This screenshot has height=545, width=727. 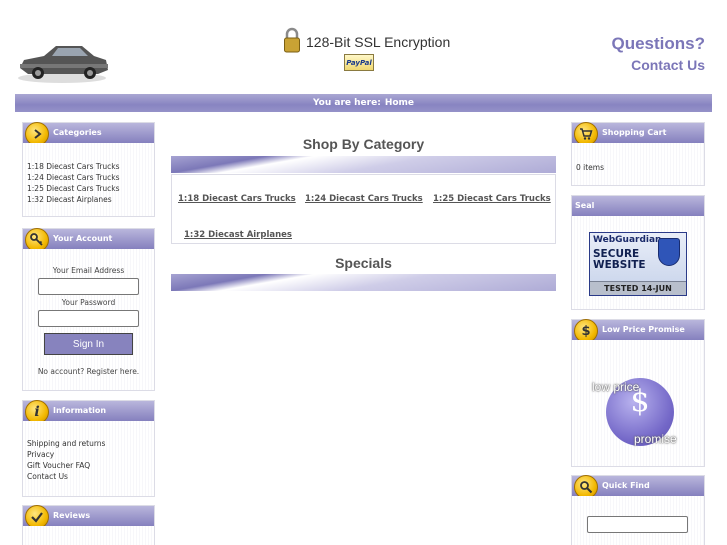 What do you see at coordinates (73, 199) in the screenshot?
I see `category-link: 1:32 Diecast Airplanes` at bounding box center [73, 199].